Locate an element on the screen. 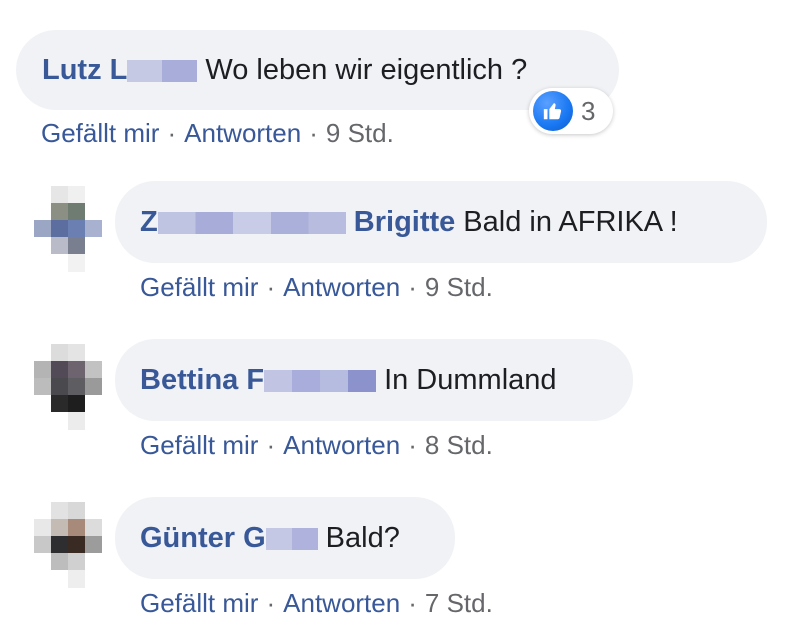 The image size is (801, 637). comment-text: Wo leben wir eigentlich ? is located at coordinates (366, 69).